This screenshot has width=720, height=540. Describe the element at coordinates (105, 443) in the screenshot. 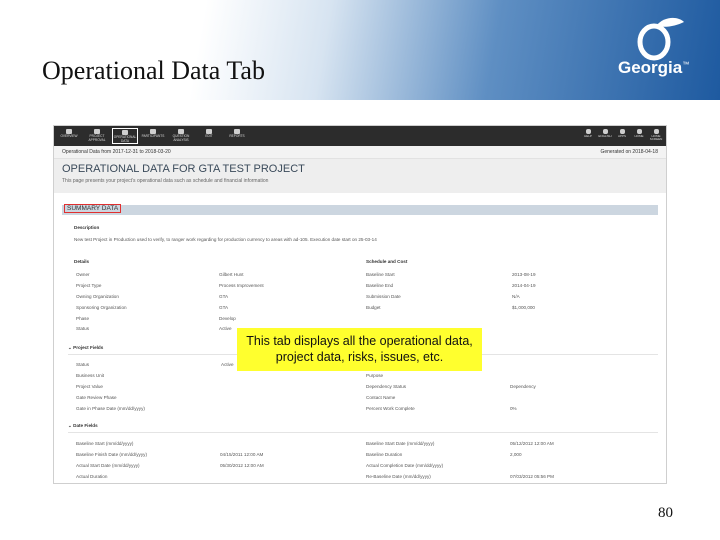

I see `date-label: Baseline Start (mm/dd/yyyy)` at that location.